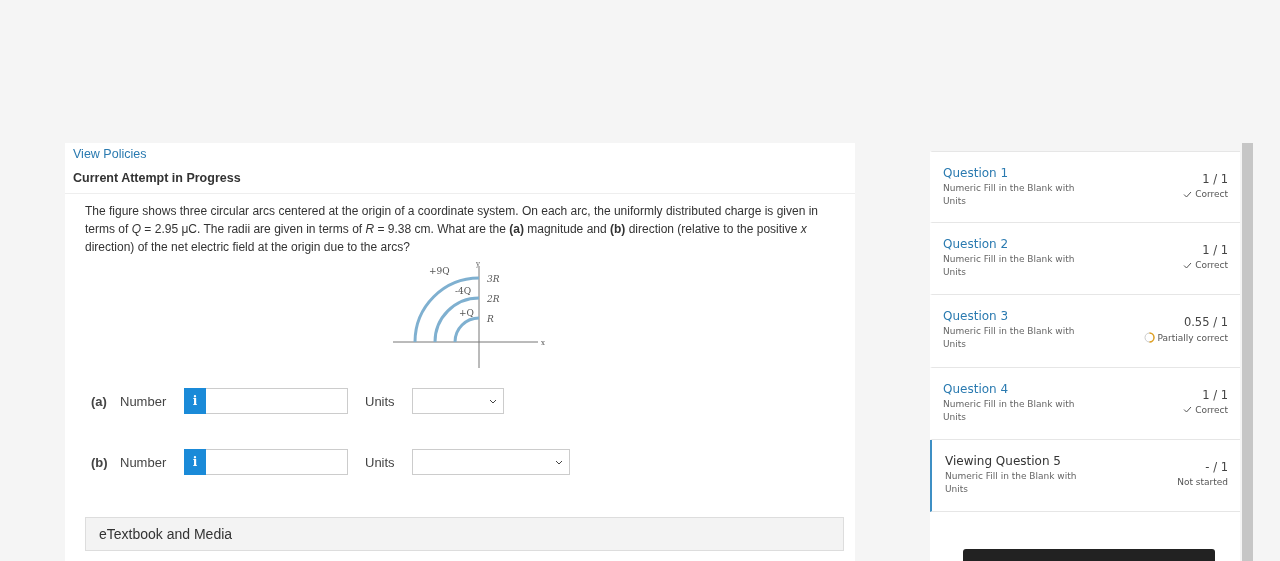 This screenshot has width=1280, height=561. I want to click on part-label: (a), so click(99, 401).